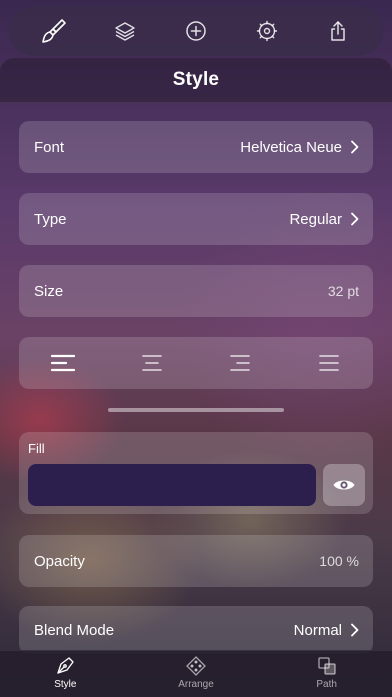 This screenshot has height=697, width=392. Describe the element at coordinates (196, 684) in the screenshot. I see `tab-arrange-label: Arrange` at that location.